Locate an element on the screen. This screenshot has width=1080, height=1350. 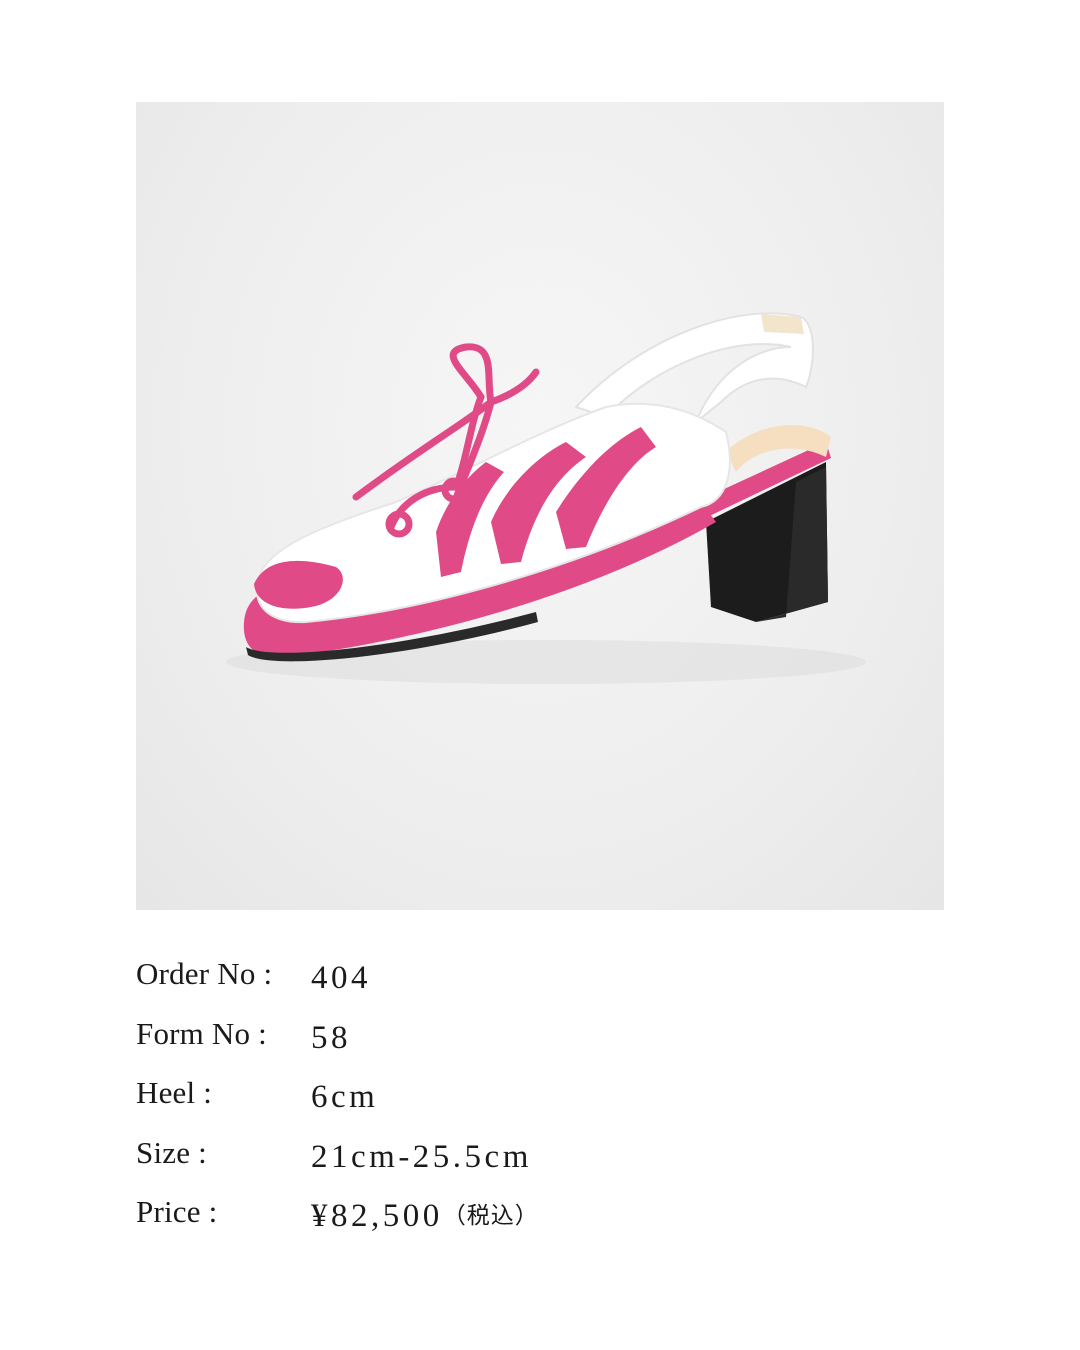
spec-size: Size : 21cm-25.5cm is located at coordinates (516, 1164).